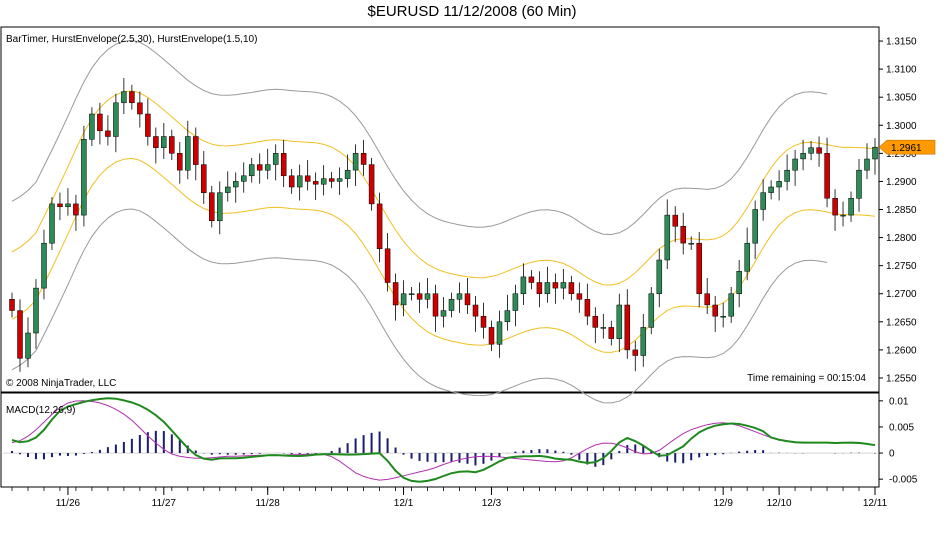  What do you see at coordinates (901, 42) in the screenshot?
I see `price-tick-label: 1.3150` at bounding box center [901, 42].